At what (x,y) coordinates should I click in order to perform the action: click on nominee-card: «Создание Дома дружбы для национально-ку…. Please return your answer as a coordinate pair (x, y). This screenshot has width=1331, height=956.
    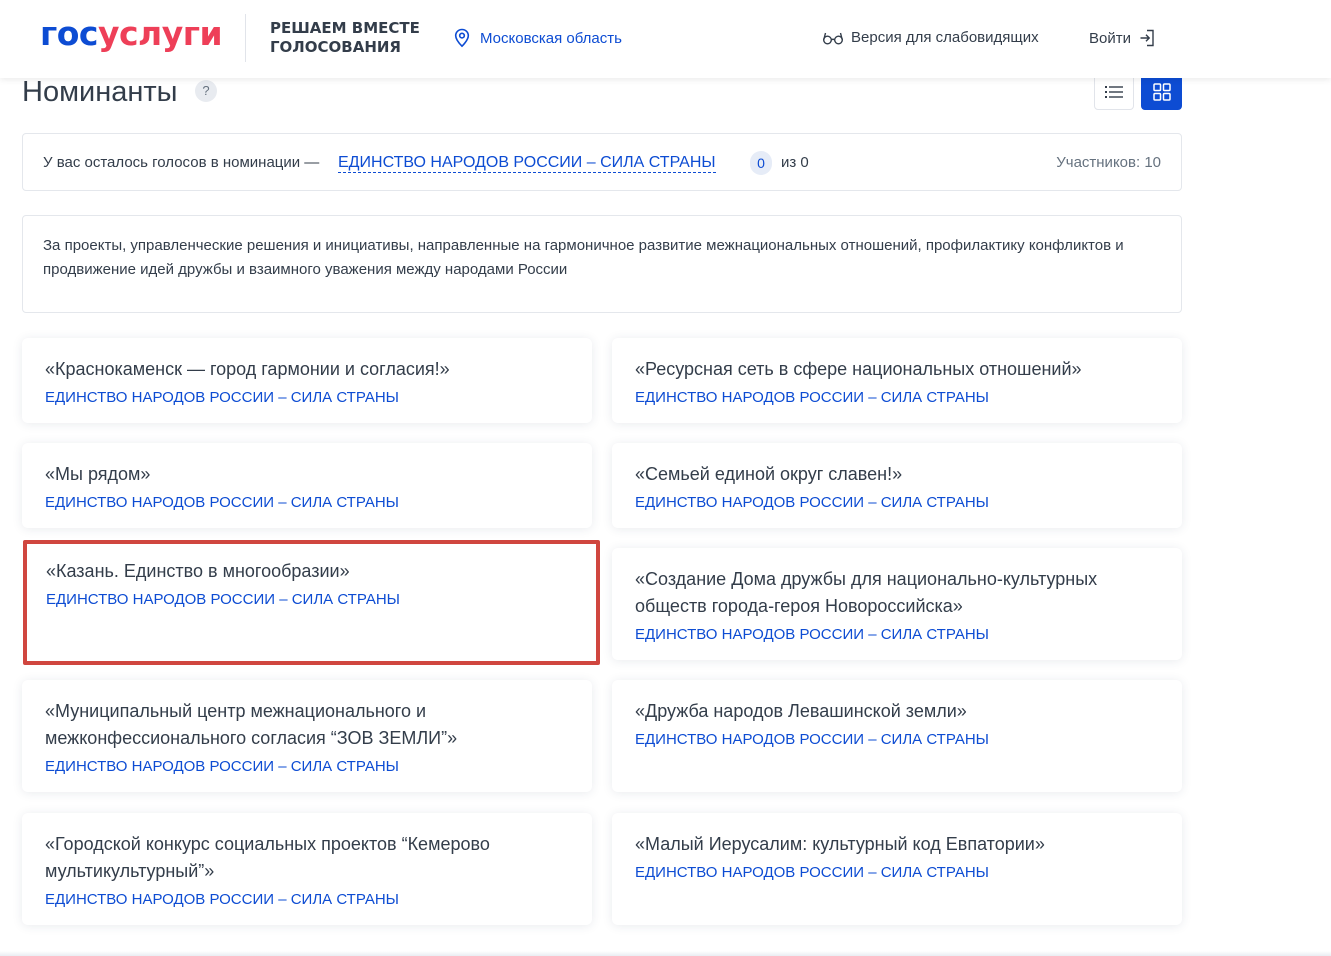
    Looking at the image, I should click on (897, 604).